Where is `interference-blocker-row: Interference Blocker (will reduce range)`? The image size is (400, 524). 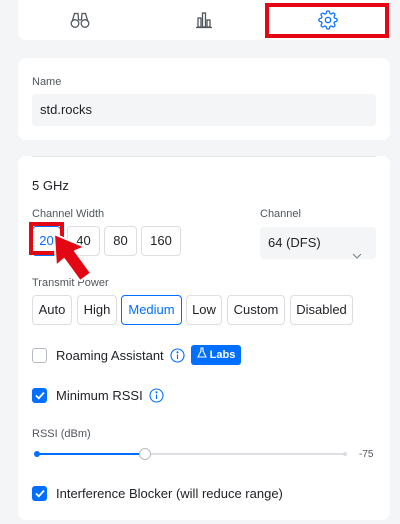 interference-blocker-row: Interference Blocker (will reduce range) is located at coordinates (157, 493).